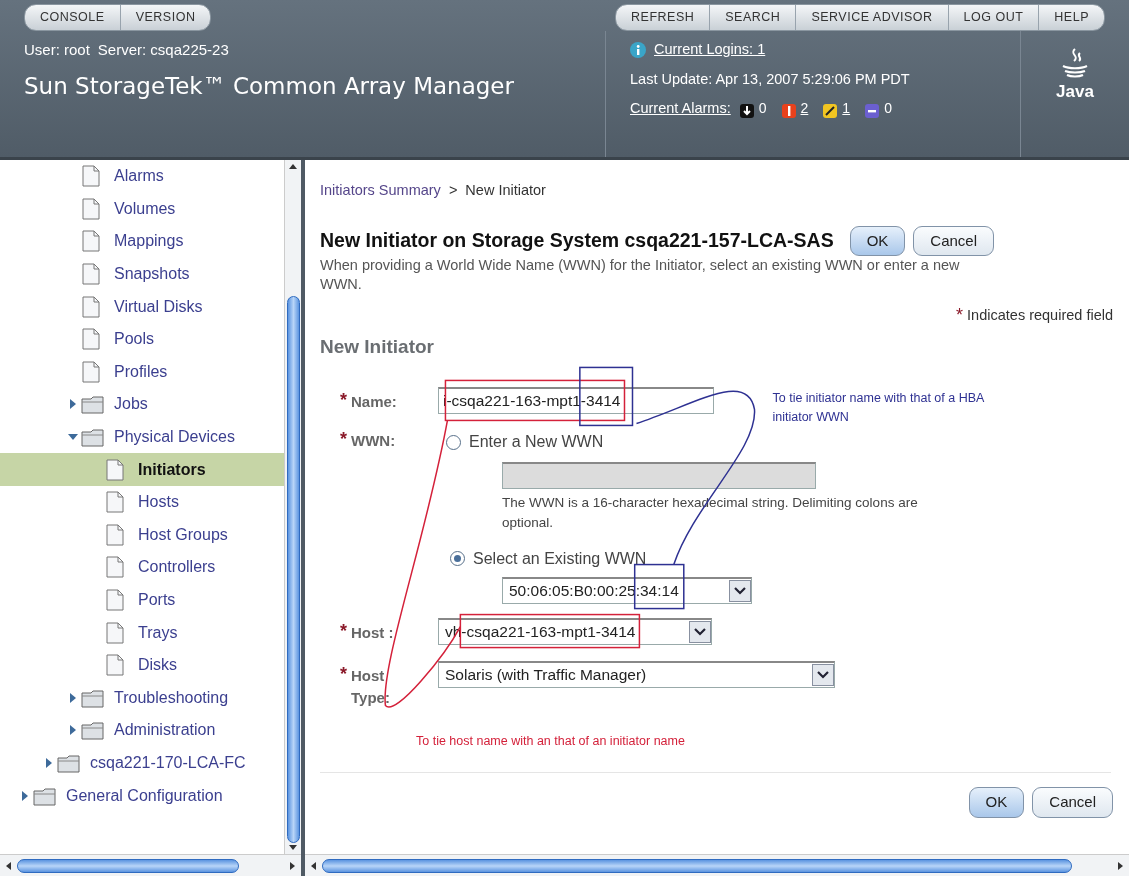 The image size is (1129, 876). Describe the element at coordinates (551, 741) in the screenshot. I see `annotation-text: To tie host name with an that of an initiator name` at that location.